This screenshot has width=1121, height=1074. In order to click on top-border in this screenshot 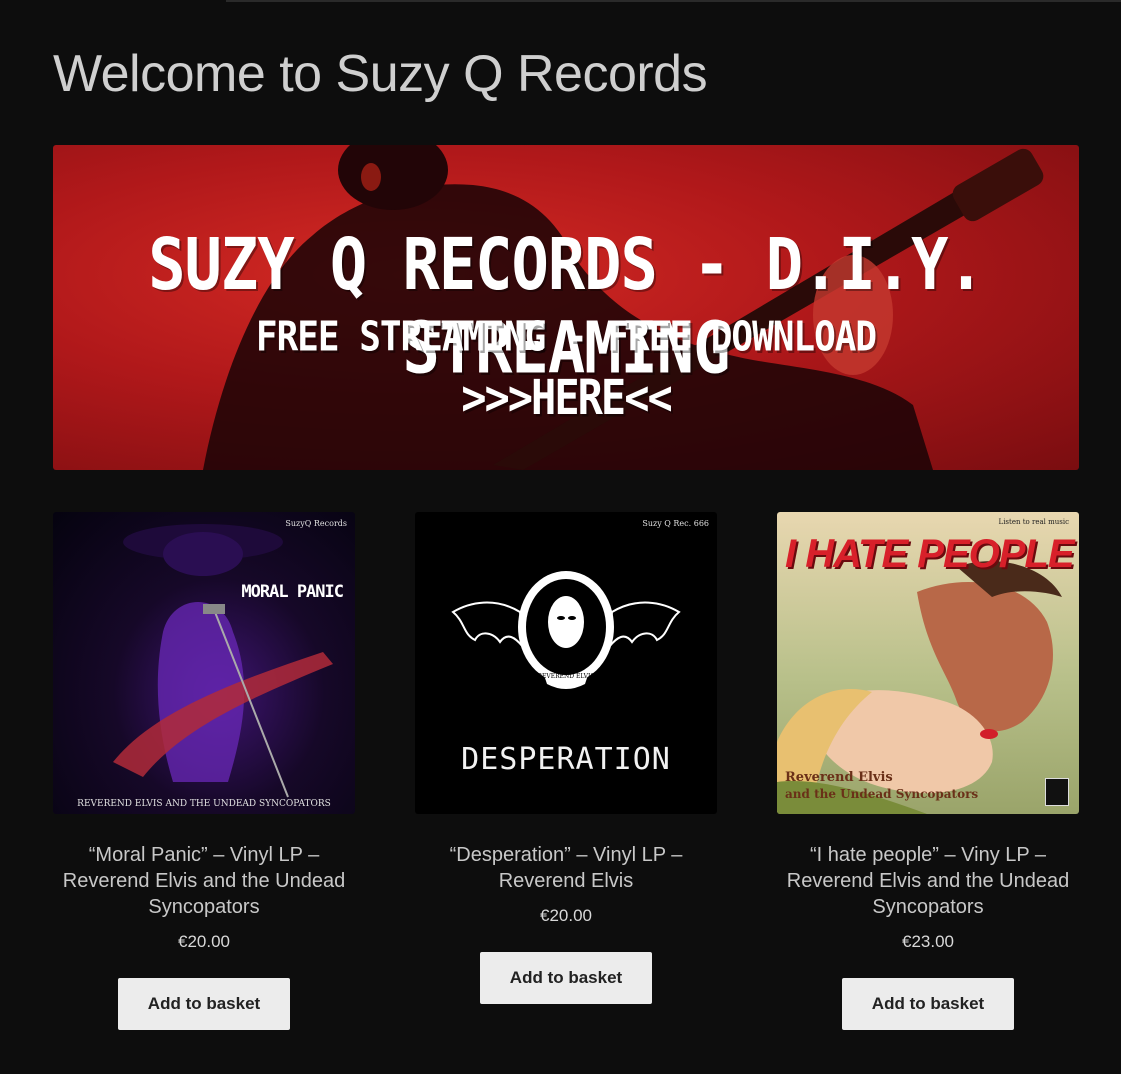, I will do `click(673, 1)`.